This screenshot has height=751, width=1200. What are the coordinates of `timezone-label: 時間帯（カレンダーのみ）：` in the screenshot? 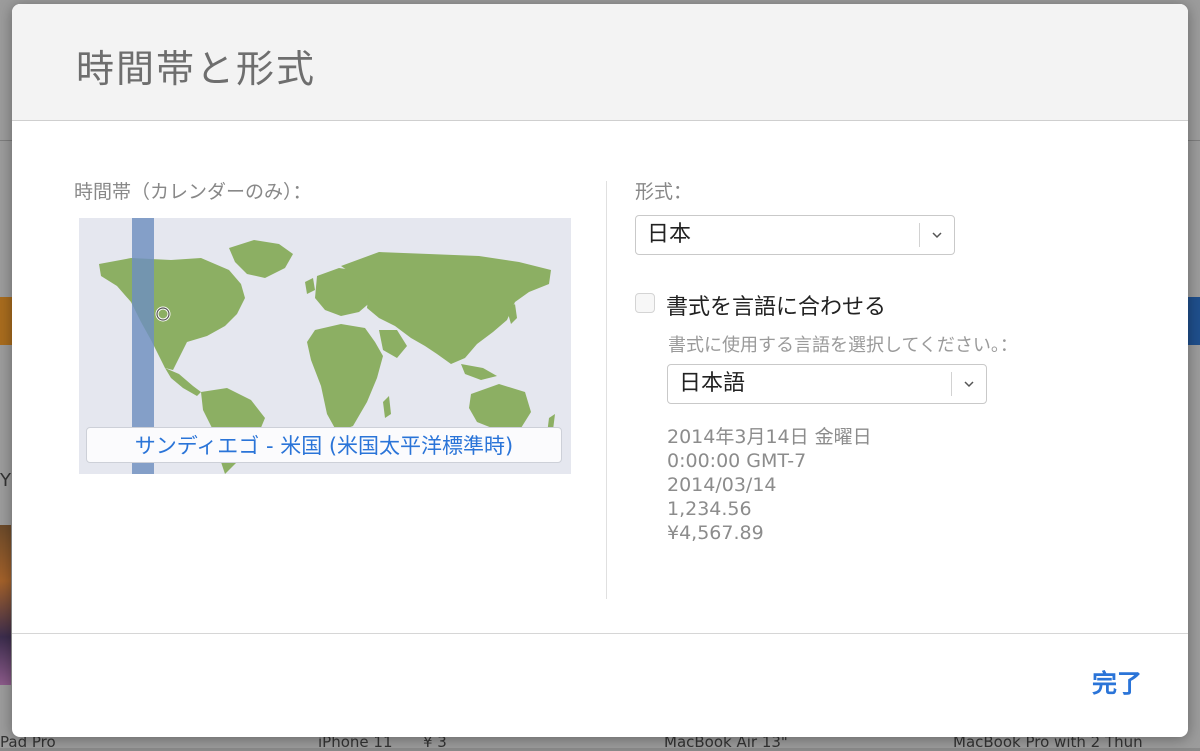 It's located at (193, 192).